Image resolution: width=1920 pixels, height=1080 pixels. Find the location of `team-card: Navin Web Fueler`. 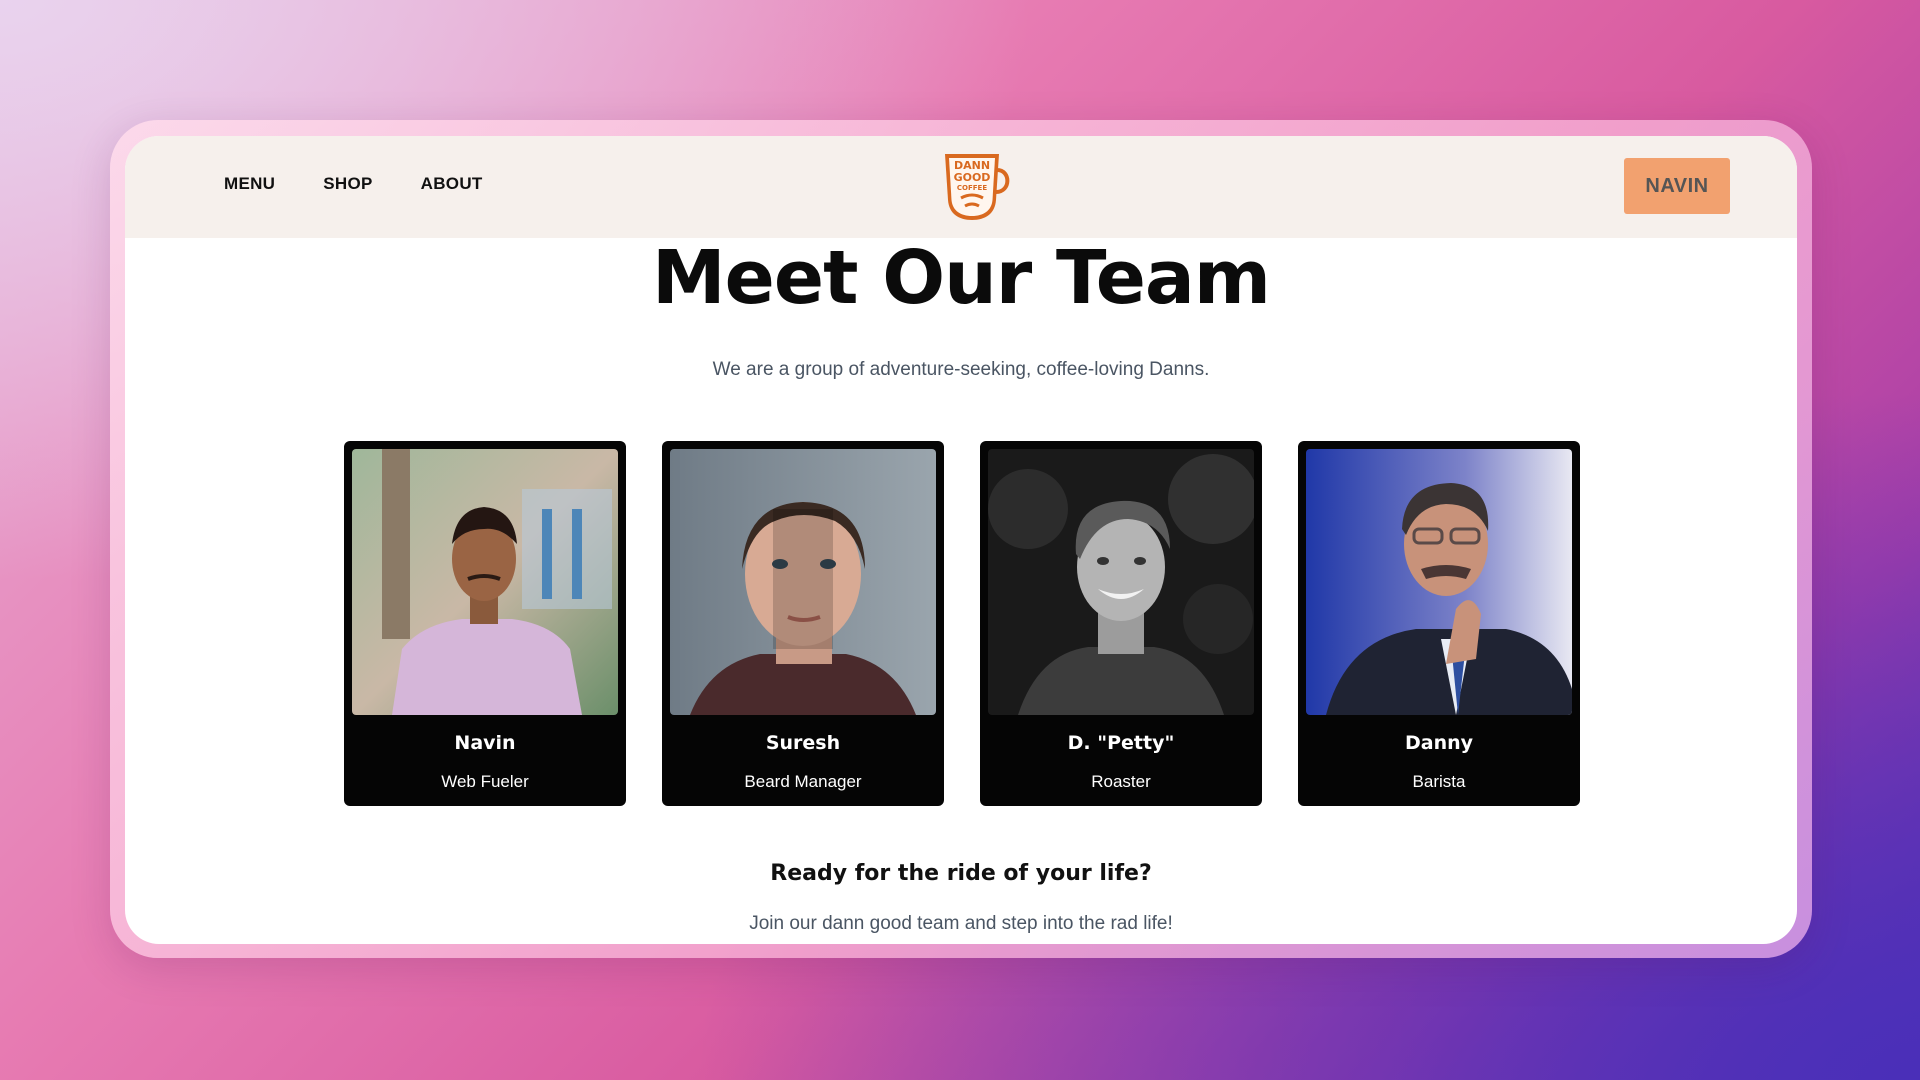

team-card: Navin Web Fueler is located at coordinates (485, 623).